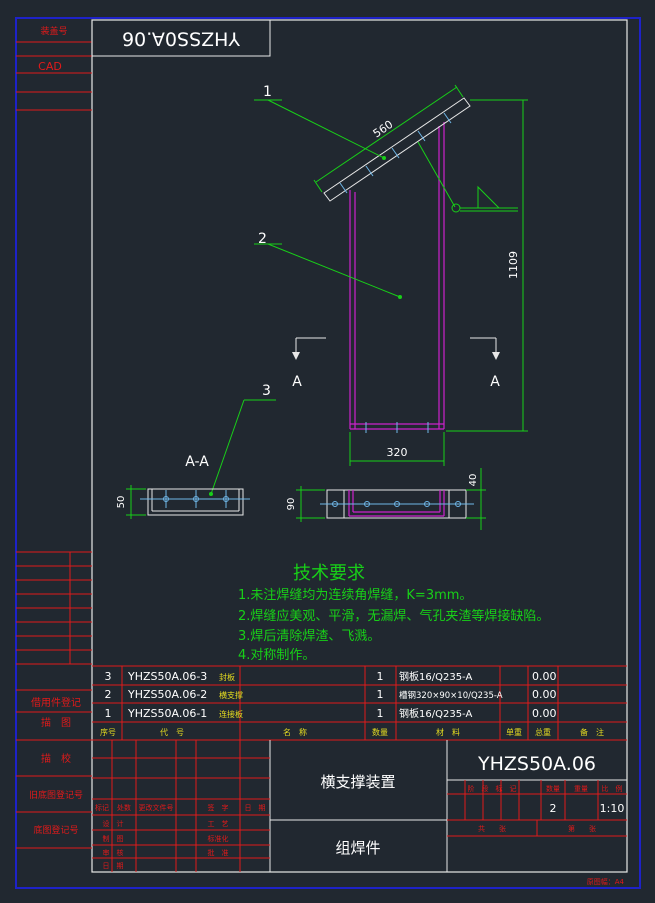  What do you see at coordinates (329, 573) in the screenshot?
I see `tech-req-title: 技术要求` at bounding box center [329, 573].